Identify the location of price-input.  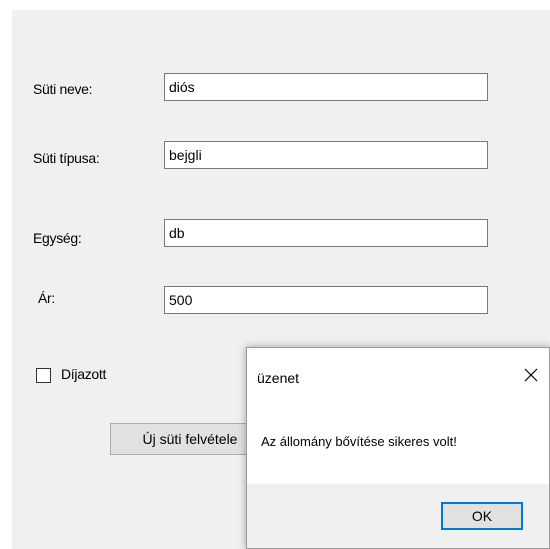
(326, 300).